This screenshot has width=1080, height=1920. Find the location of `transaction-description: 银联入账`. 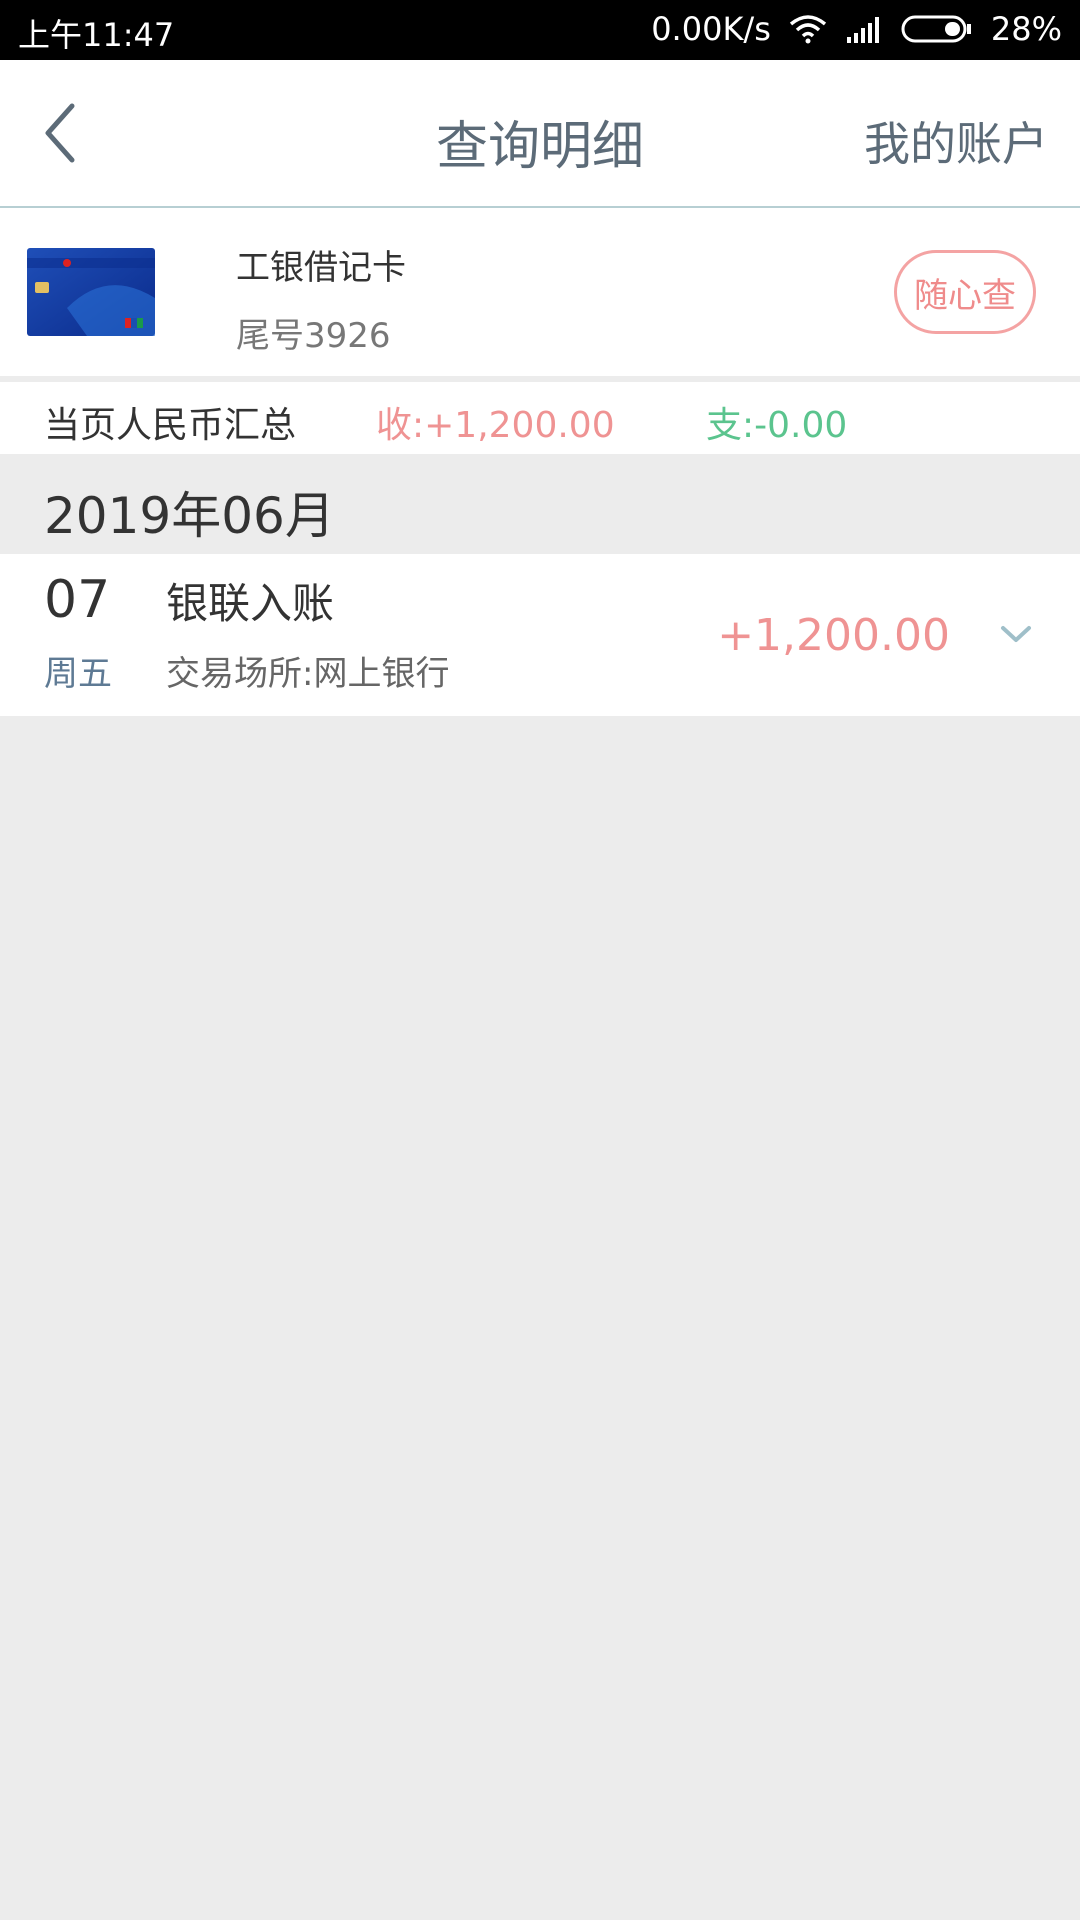

transaction-description: 银联入账 is located at coordinates (250, 603).